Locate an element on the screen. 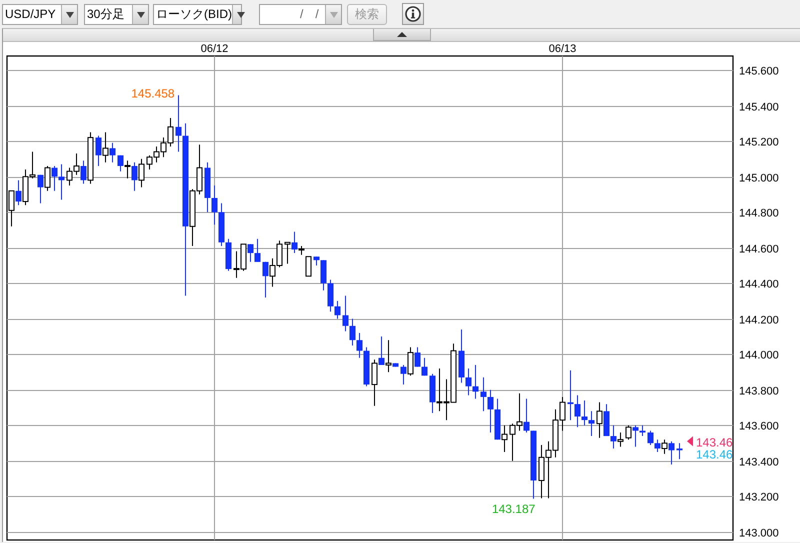 This screenshot has height=543, width=800. price-axis-label: 144.600 is located at coordinates (759, 250).